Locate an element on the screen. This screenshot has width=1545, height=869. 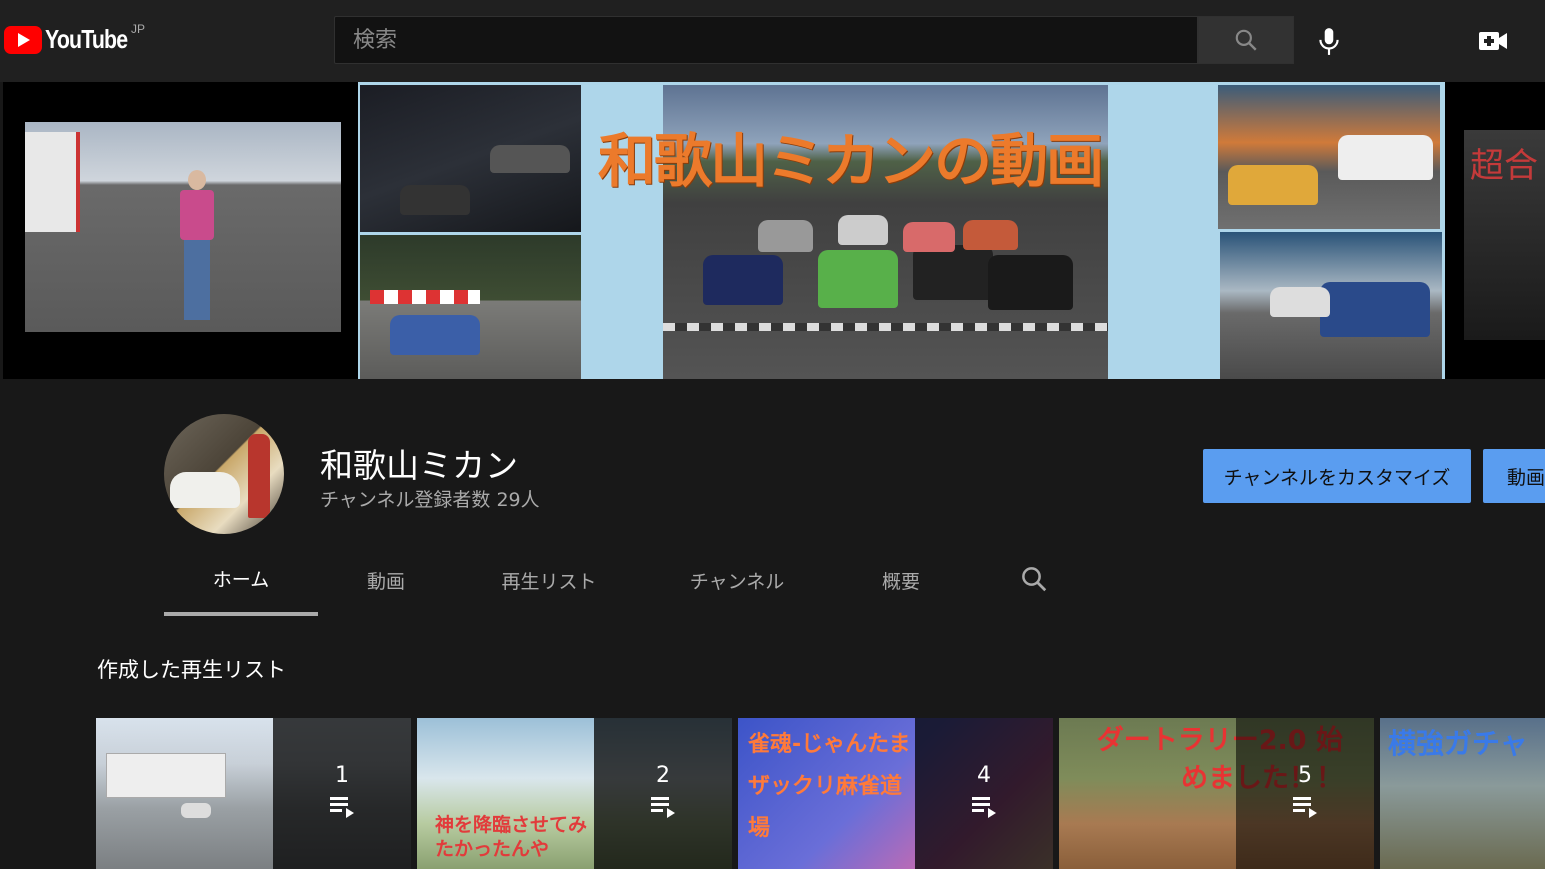
banner-image-left is located at coordinates (183, 227).